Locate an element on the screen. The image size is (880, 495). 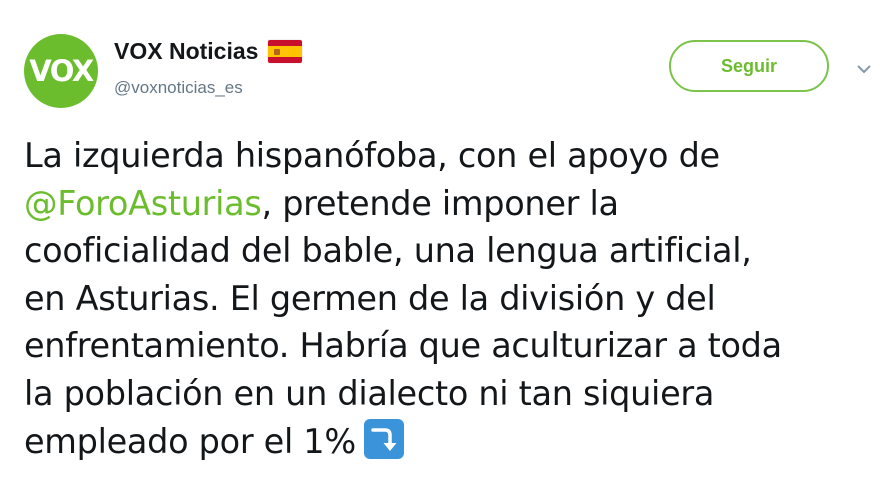
mention-link: @ForoAsturias is located at coordinates (143, 203).